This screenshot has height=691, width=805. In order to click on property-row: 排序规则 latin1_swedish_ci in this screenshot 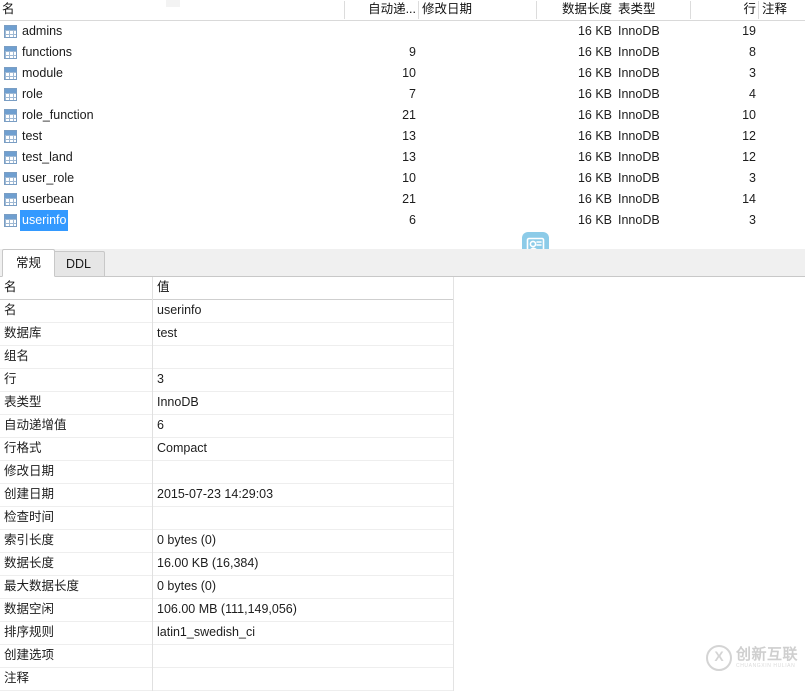, I will do `click(226, 633)`.